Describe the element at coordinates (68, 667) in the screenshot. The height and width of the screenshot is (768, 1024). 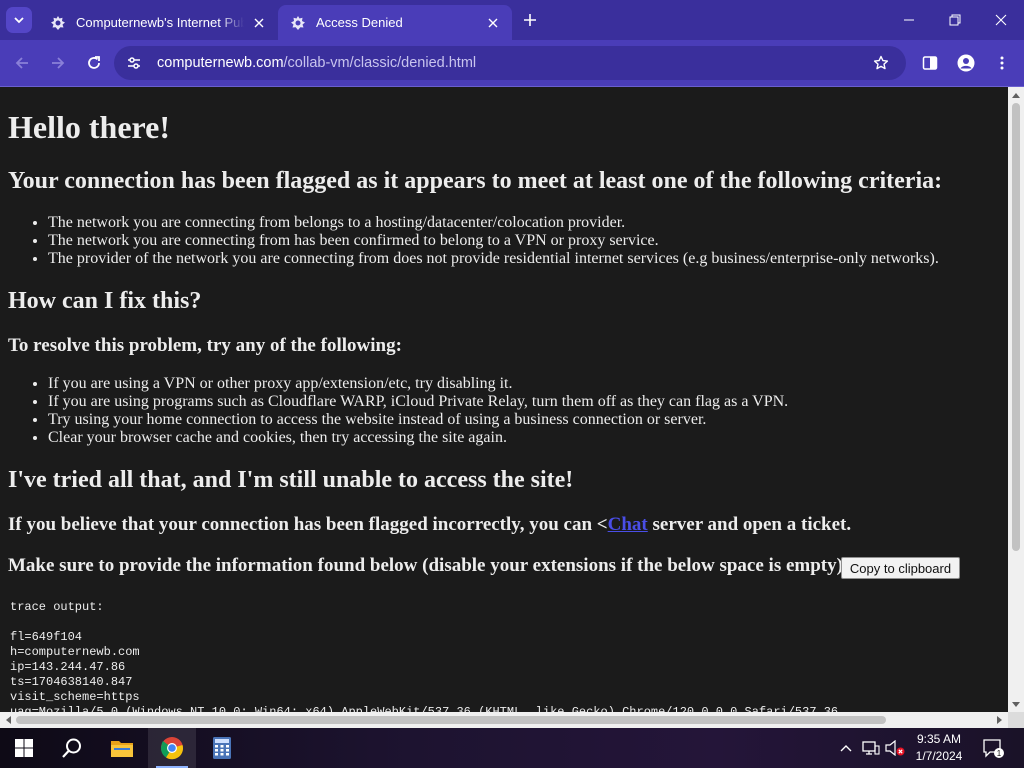
I see `trace-line: ip=143.244.47.86` at that location.